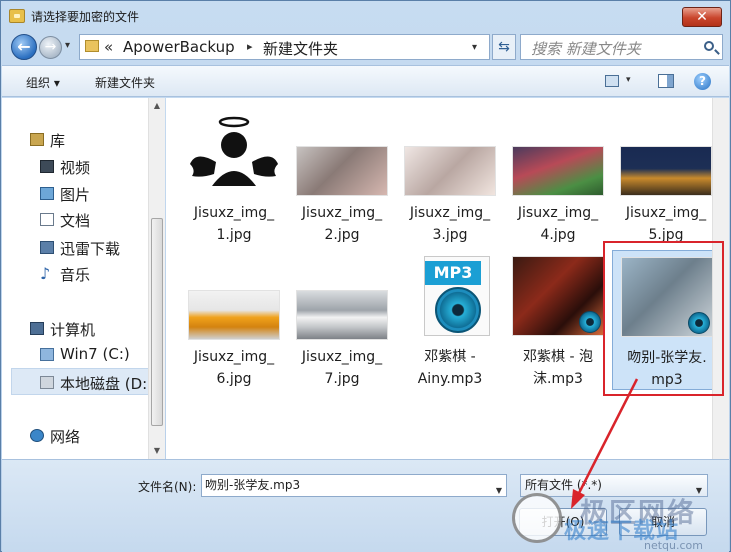 The width and height of the screenshot is (731, 552). I want to click on nav-item-drive-d: 本地磁盘 (D:, so click(103, 383).